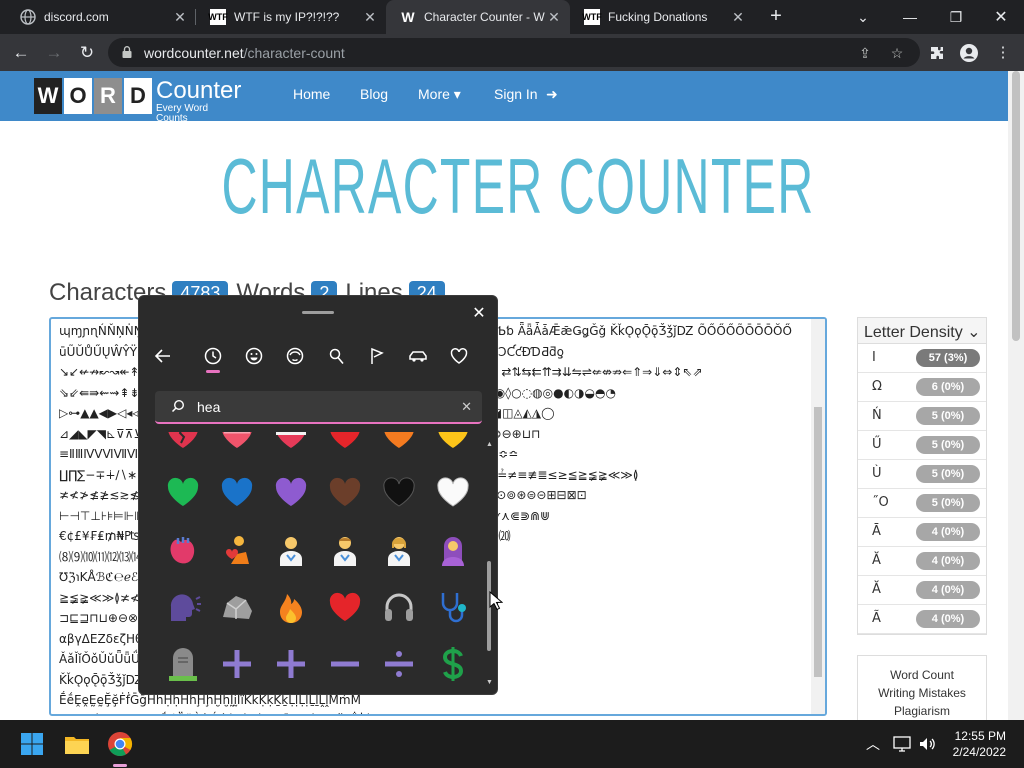  Describe the element at coordinates (459, 356) in the screenshot. I see `heart-icon` at that location.